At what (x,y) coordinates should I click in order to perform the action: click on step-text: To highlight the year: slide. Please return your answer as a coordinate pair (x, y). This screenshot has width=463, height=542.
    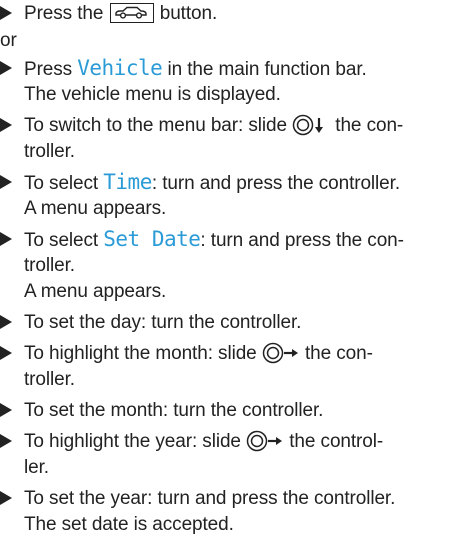
    Looking at the image, I should click on (135, 441).